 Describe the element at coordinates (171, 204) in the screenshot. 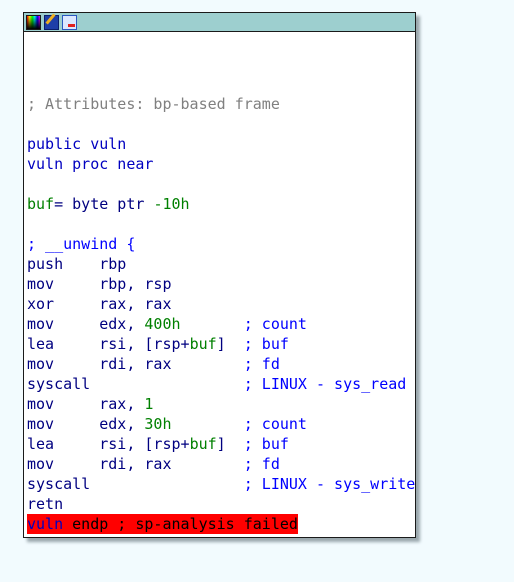

I see `code-token-num: -10h` at that location.